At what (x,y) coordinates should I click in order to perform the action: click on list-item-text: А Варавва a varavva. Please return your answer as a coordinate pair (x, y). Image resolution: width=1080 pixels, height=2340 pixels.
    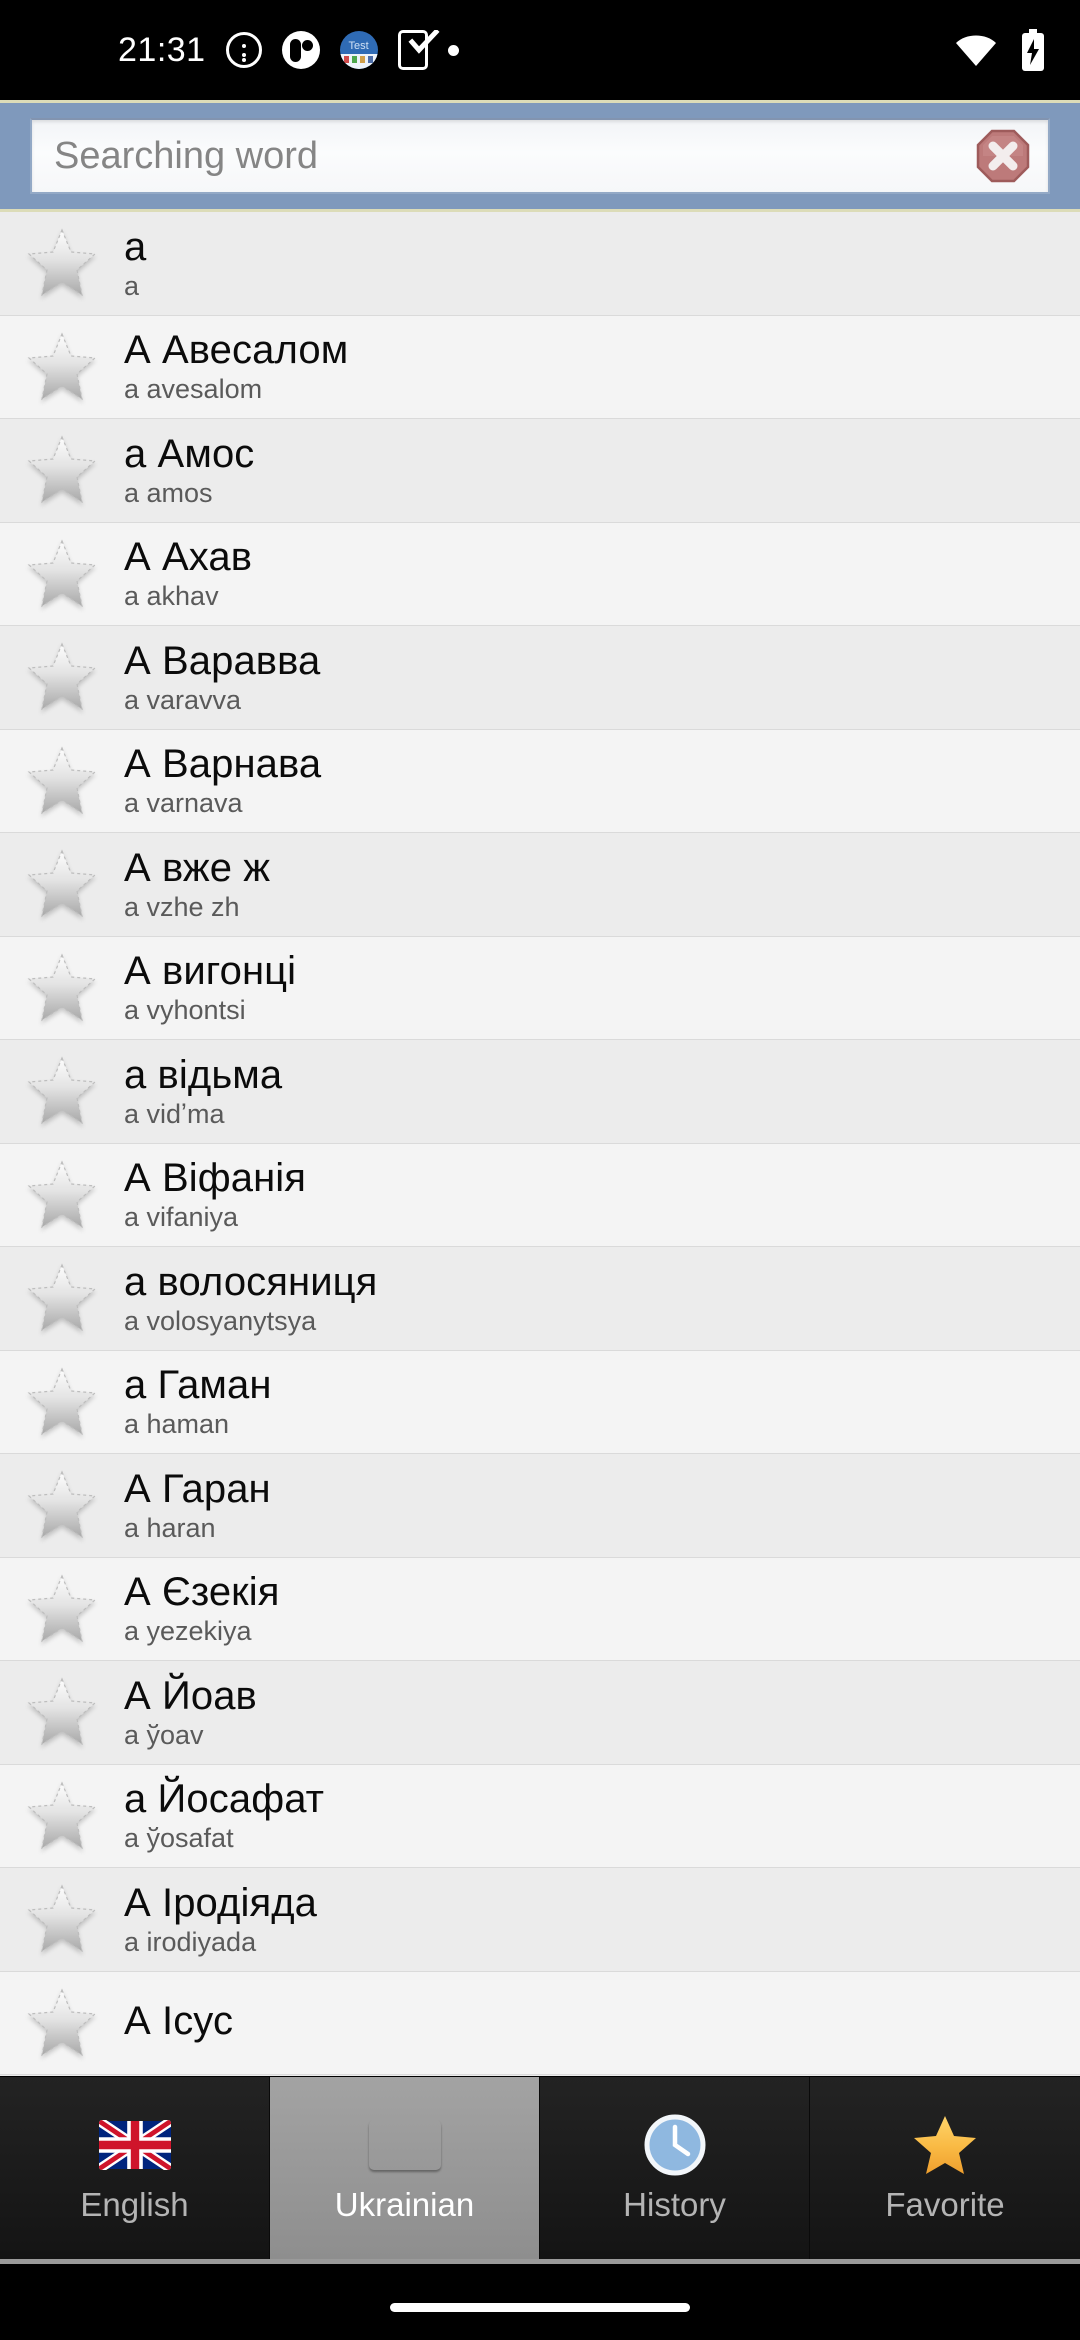
    Looking at the image, I should click on (222, 676).